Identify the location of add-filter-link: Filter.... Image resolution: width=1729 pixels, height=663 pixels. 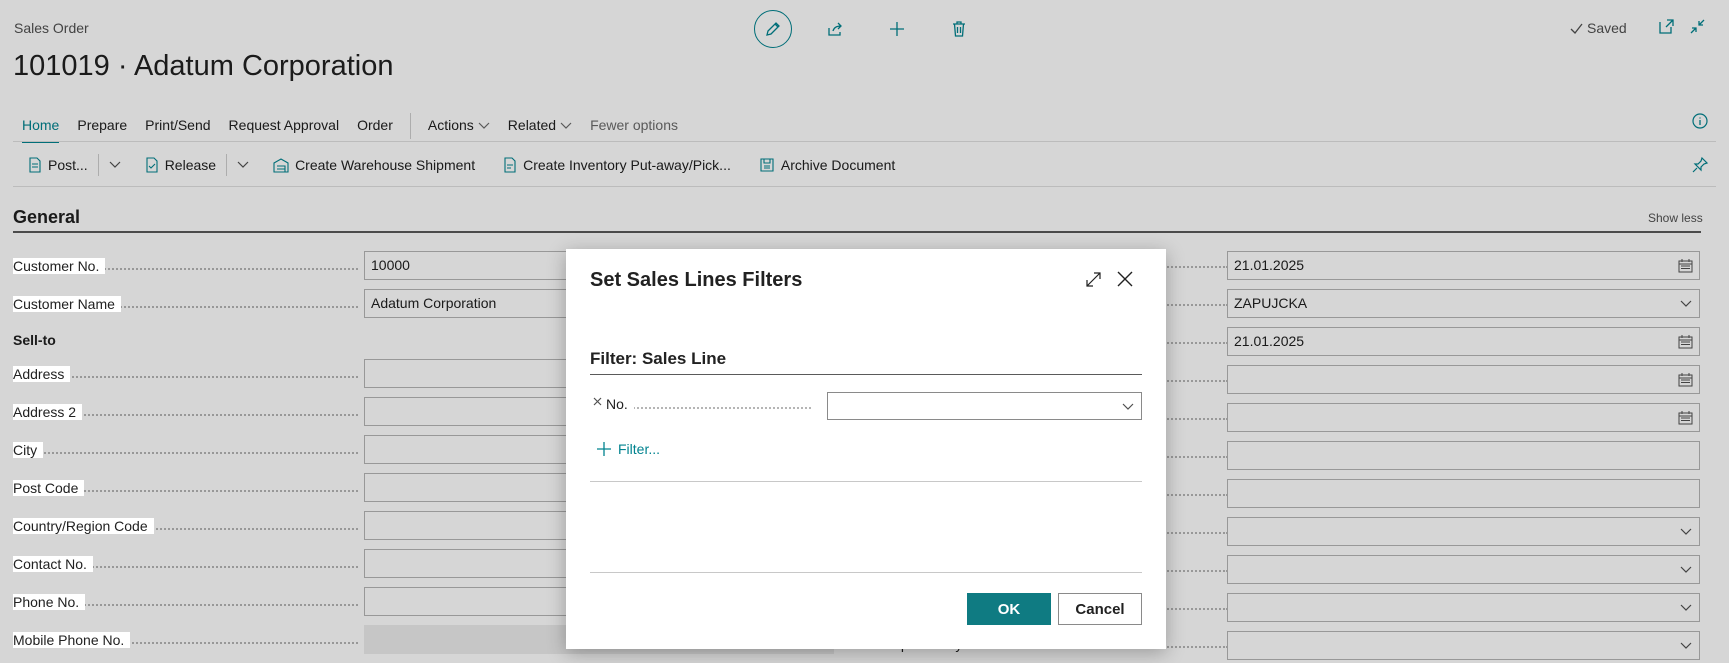
(628, 449).